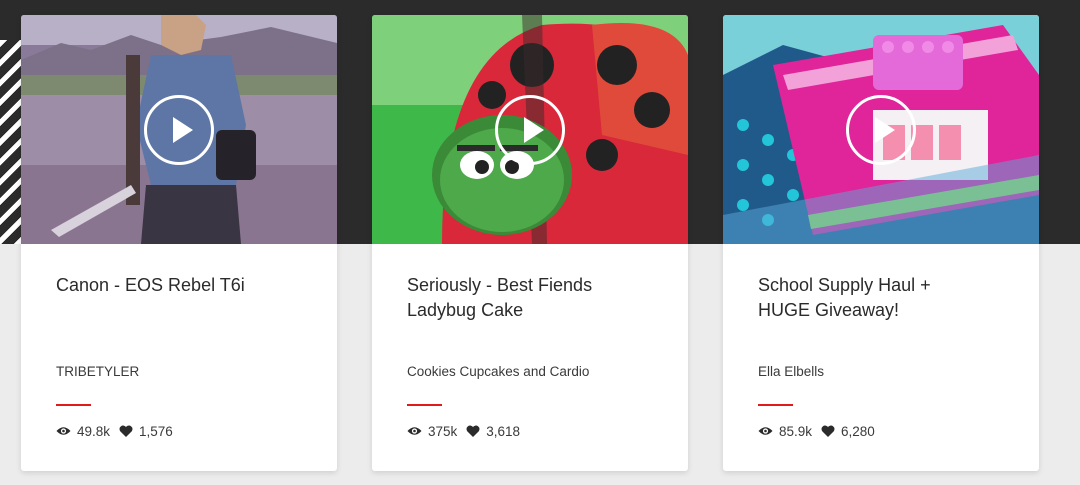 The image size is (1080, 485). I want to click on channel-name: Cookies Cupcakes and Cardio, so click(498, 371).